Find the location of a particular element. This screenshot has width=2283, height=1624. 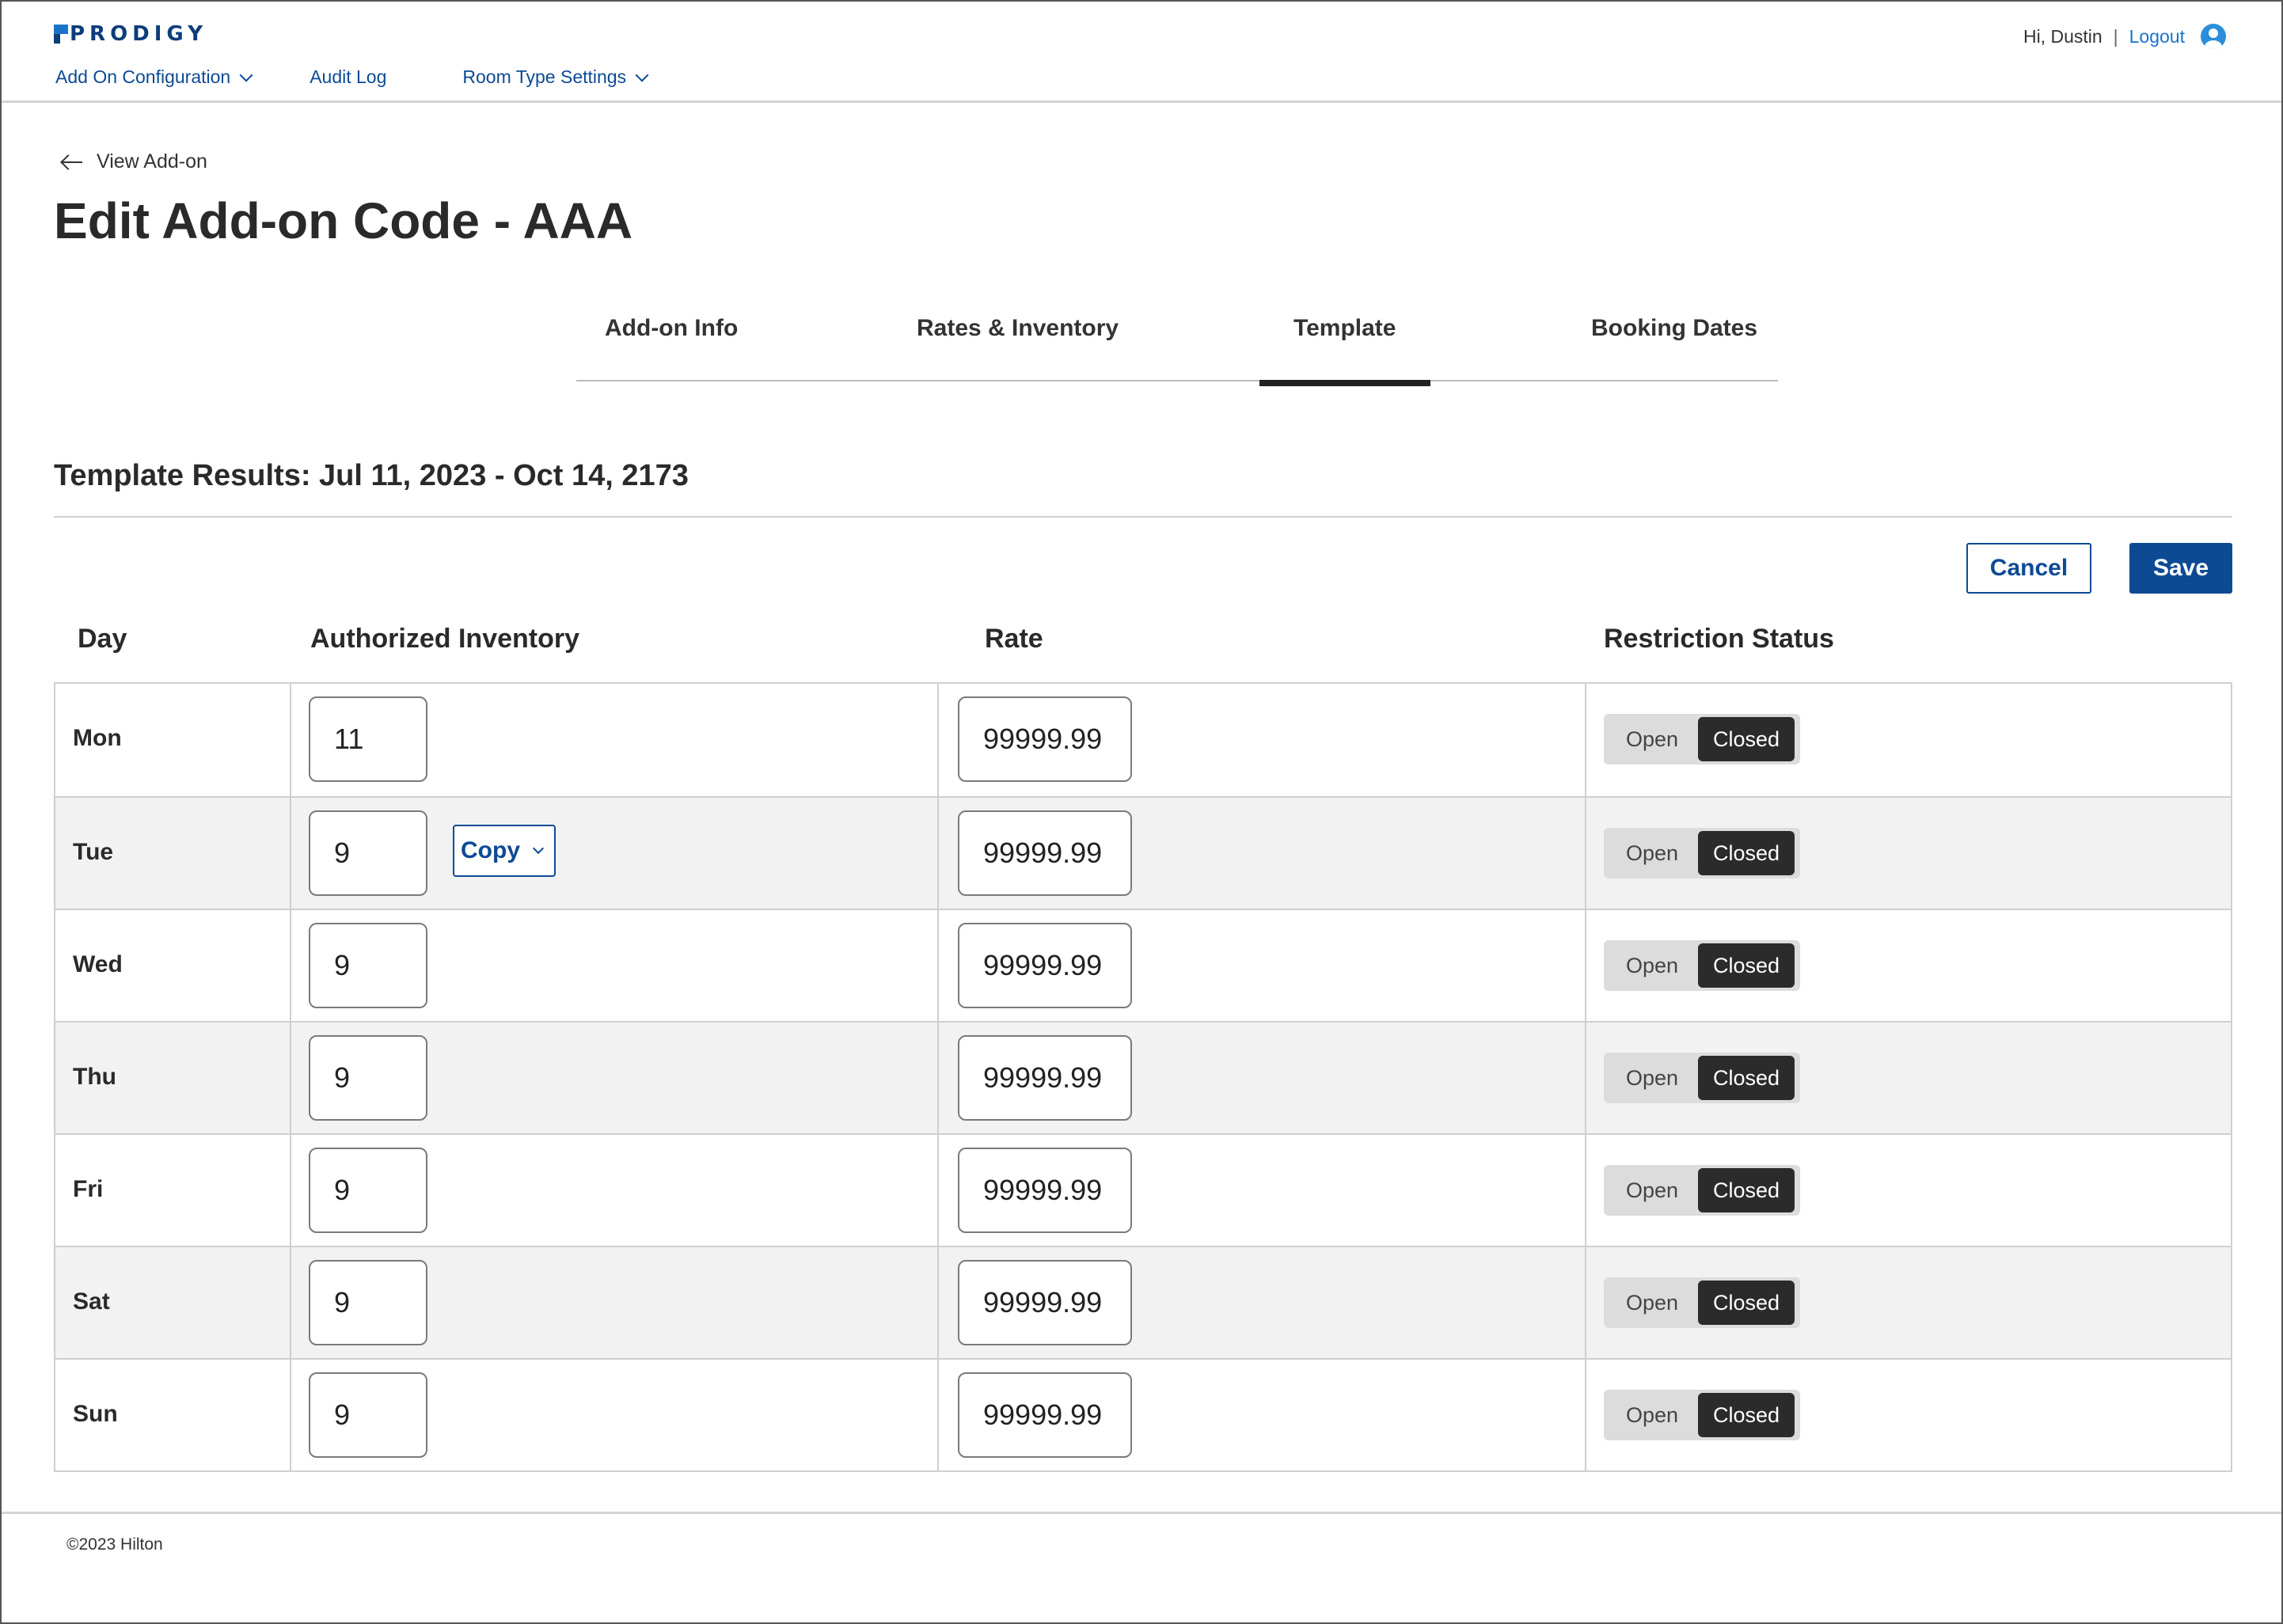

save-button: Save is located at coordinates (2180, 568).